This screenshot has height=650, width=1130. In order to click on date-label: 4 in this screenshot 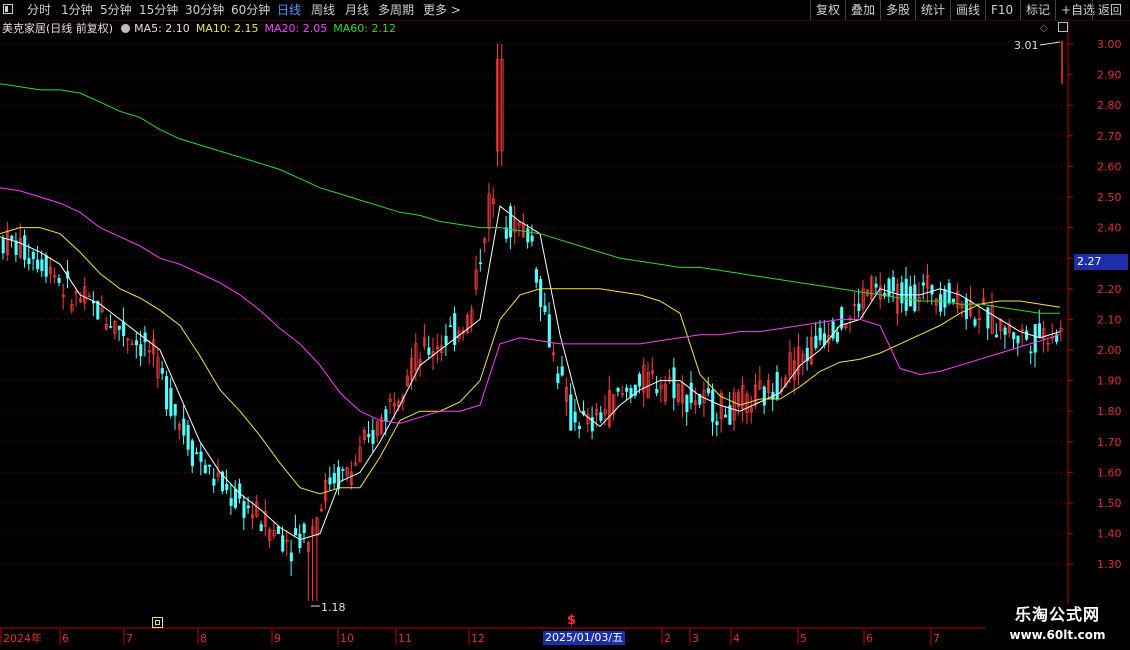, I will do `click(736, 638)`.